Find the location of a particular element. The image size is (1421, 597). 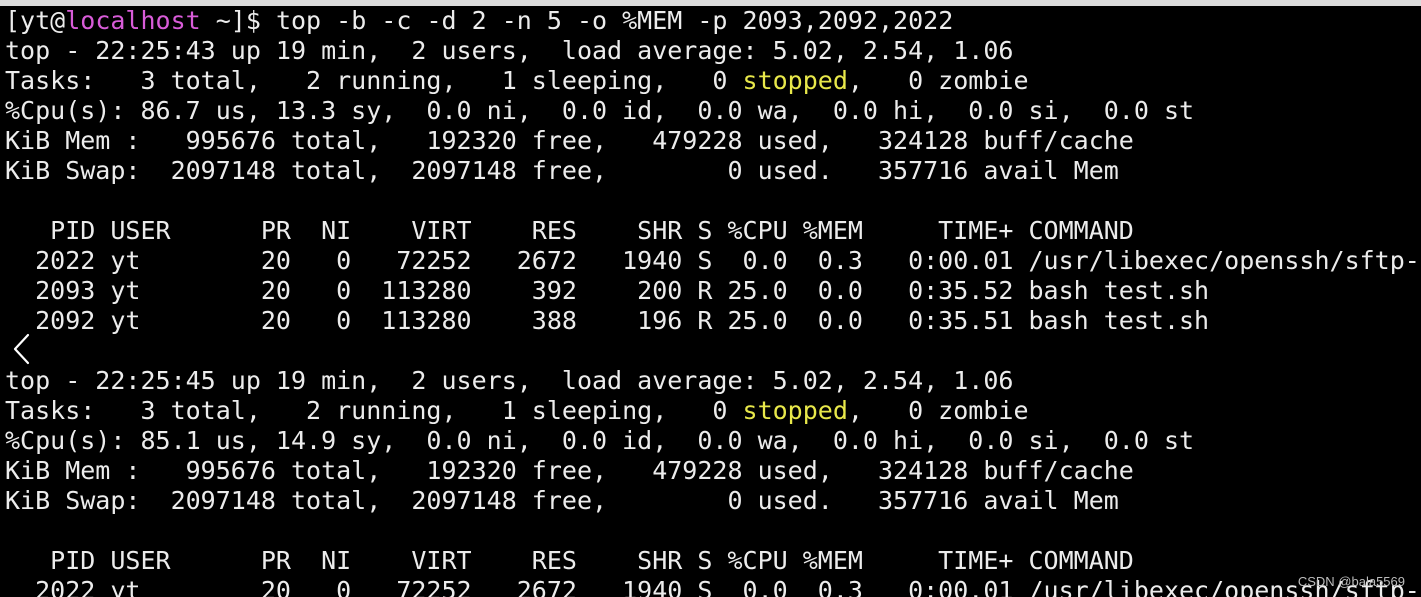

chevron-left-icon-graphic is located at coordinates (21, 349).